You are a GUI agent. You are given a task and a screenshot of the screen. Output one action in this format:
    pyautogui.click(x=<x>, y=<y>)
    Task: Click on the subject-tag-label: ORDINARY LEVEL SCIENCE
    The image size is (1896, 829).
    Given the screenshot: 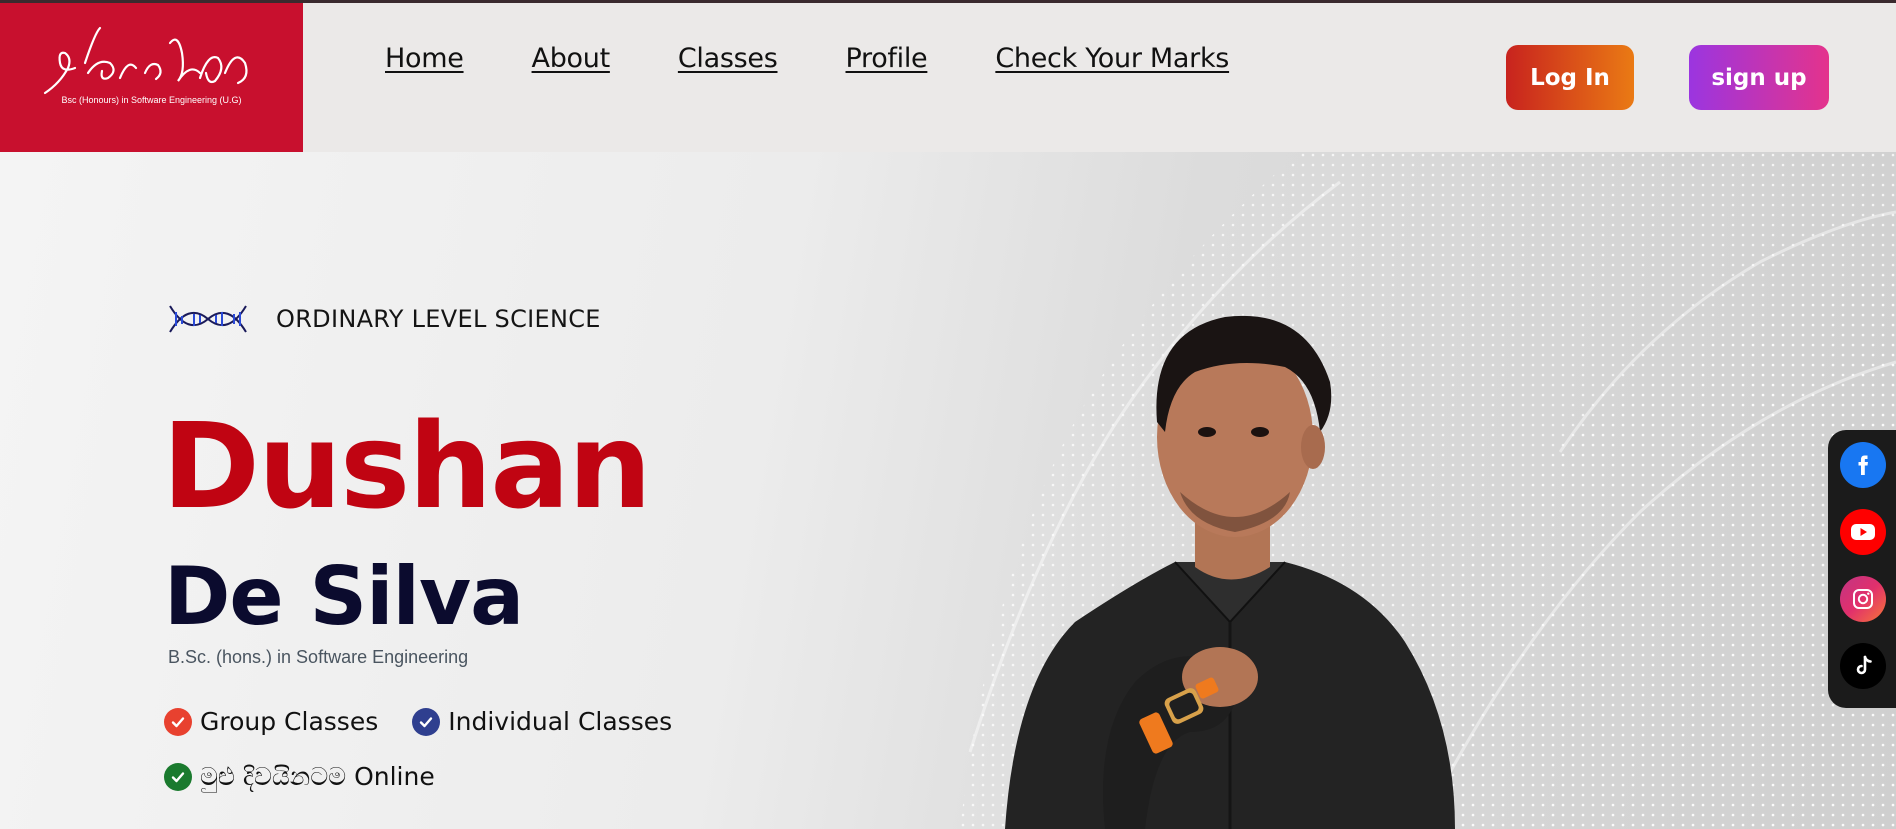 What is the action you would take?
    pyautogui.click(x=438, y=319)
    